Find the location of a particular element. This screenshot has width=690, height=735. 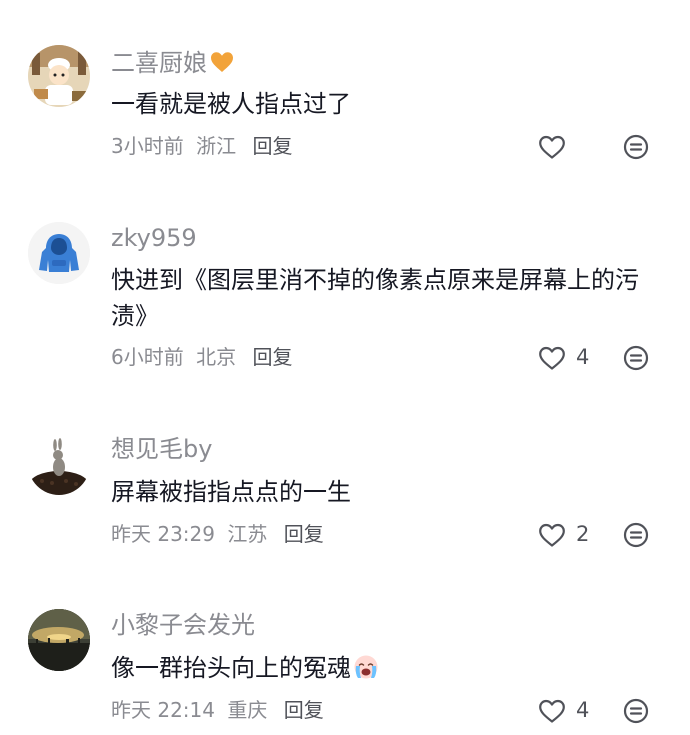

comment-meta: 昨天 22:14 重庆 回复 is located at coordinates (217, 710).